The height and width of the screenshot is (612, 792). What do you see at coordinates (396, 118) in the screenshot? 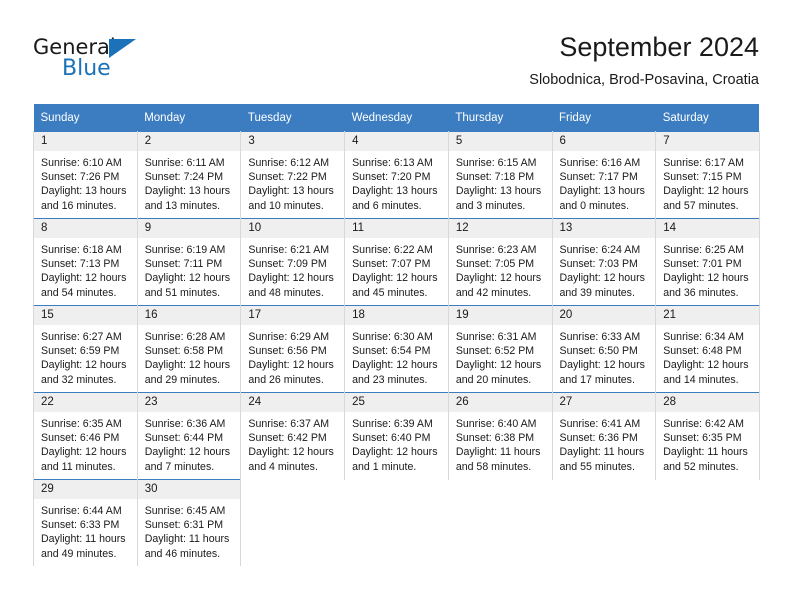
I see `weekday-header-wednesday: Wednesday` at bounding box center [396, 118].